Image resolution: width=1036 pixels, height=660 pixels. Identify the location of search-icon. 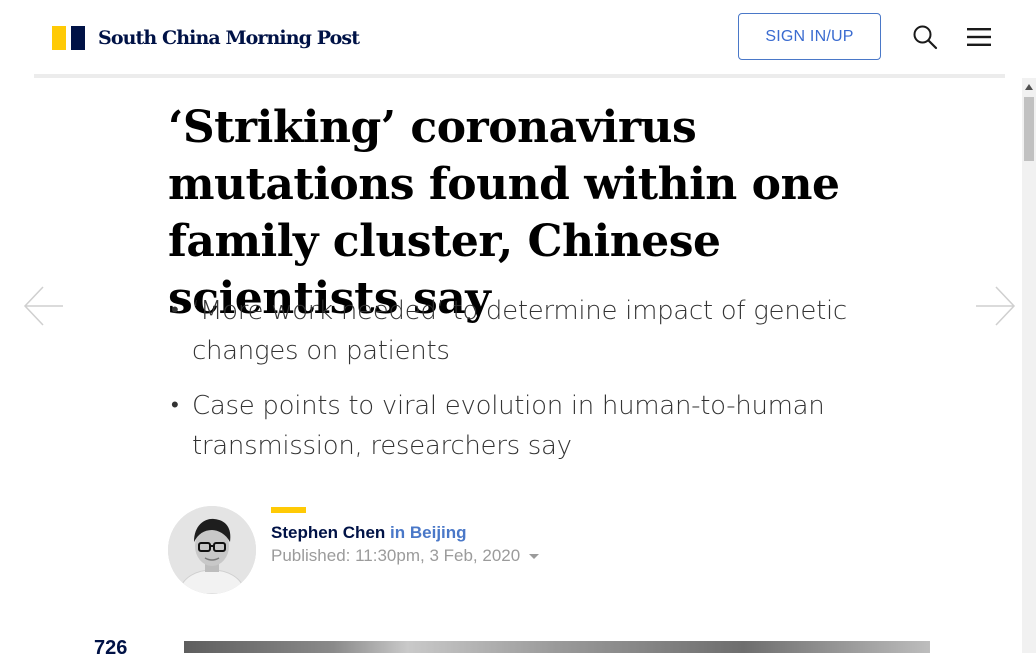
(925, 37).